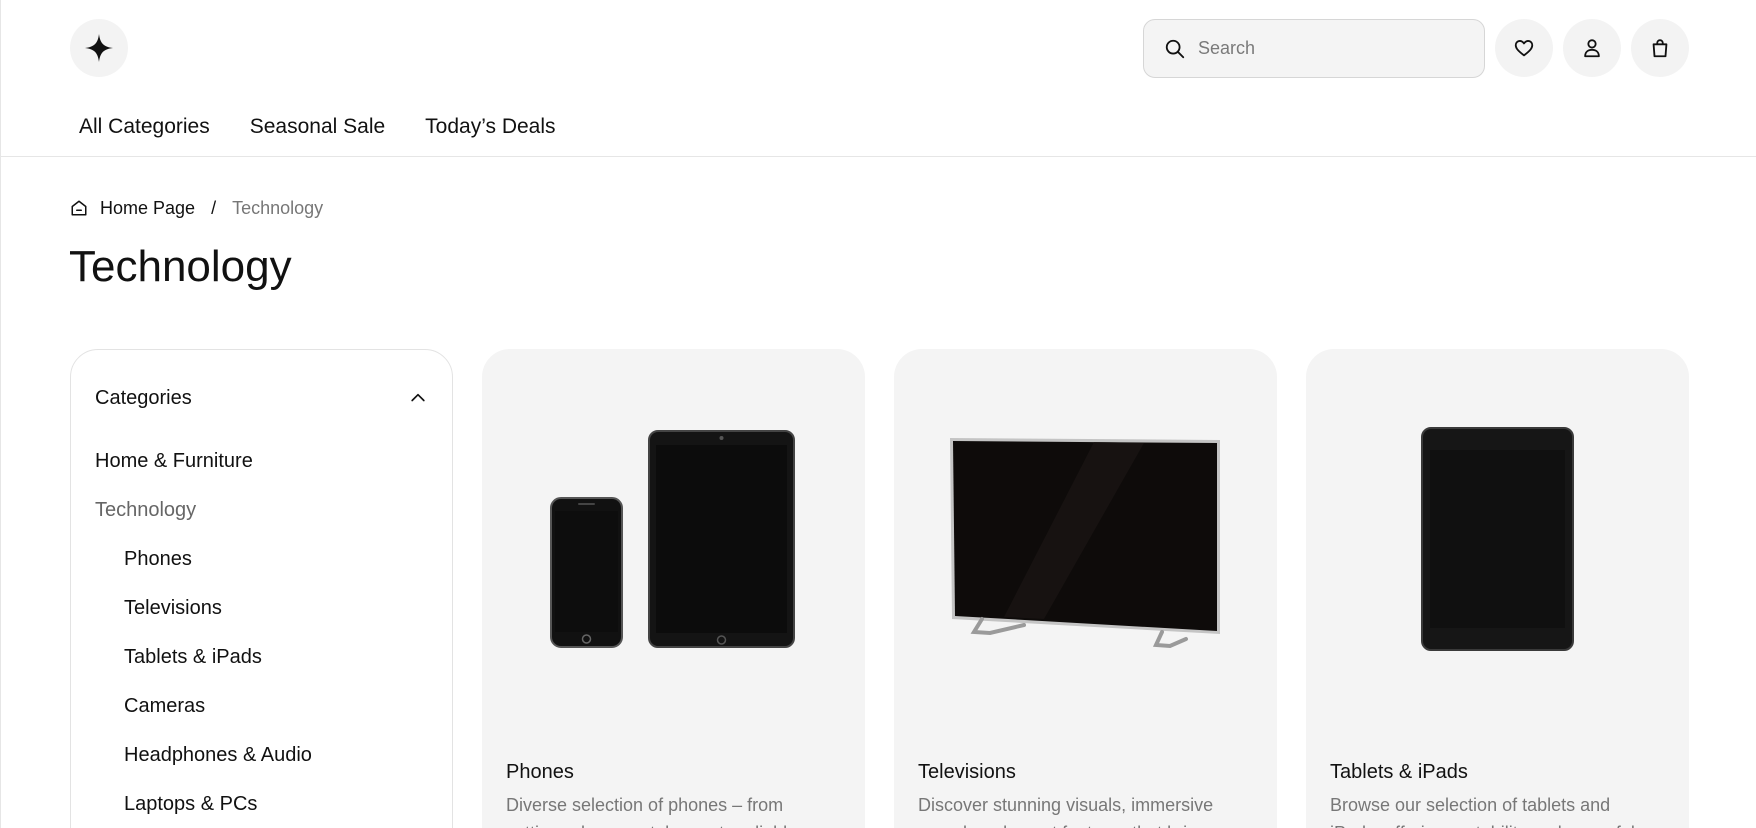 Image resolution: width=1756 pixels, height=828 pixels. Describe the element at coordinates (261, 570) in the screenshot. I see `category-phones: Phones` at that location.